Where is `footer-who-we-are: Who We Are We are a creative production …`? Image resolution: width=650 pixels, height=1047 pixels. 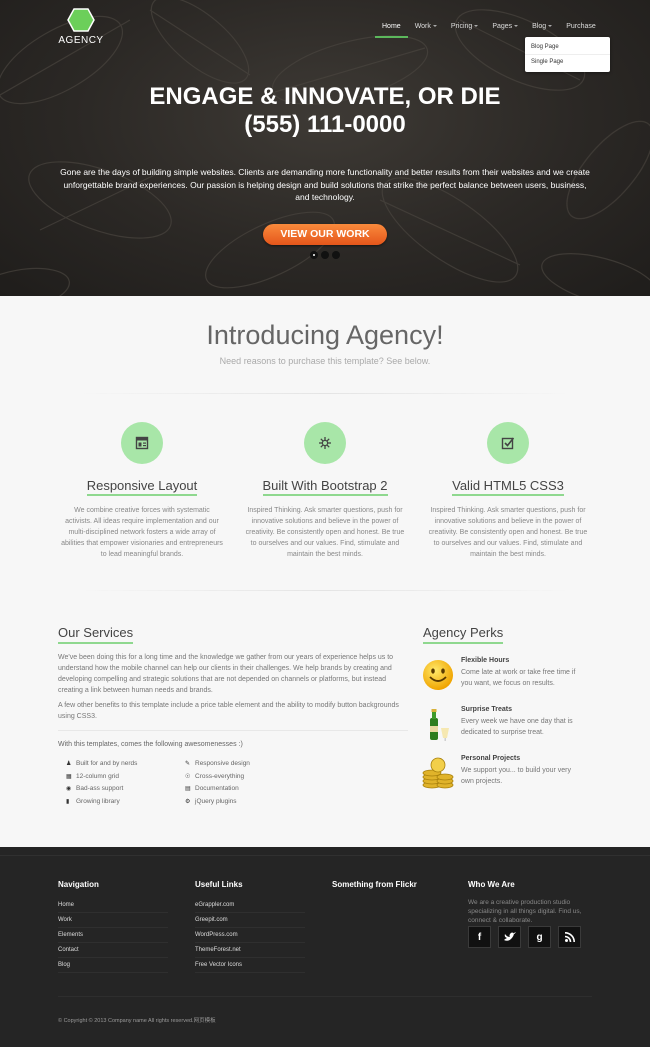 footer-who-we-are: Who We Are We are a creative production … is located at coordinates (528, 902).